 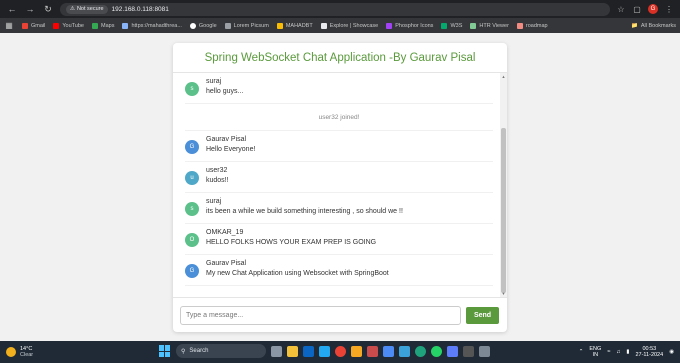 What do you see at coordinates (489, 25) in the screenshot?
I see `bookmark-item: HTR Viewer` at bounding box center [489, 25].